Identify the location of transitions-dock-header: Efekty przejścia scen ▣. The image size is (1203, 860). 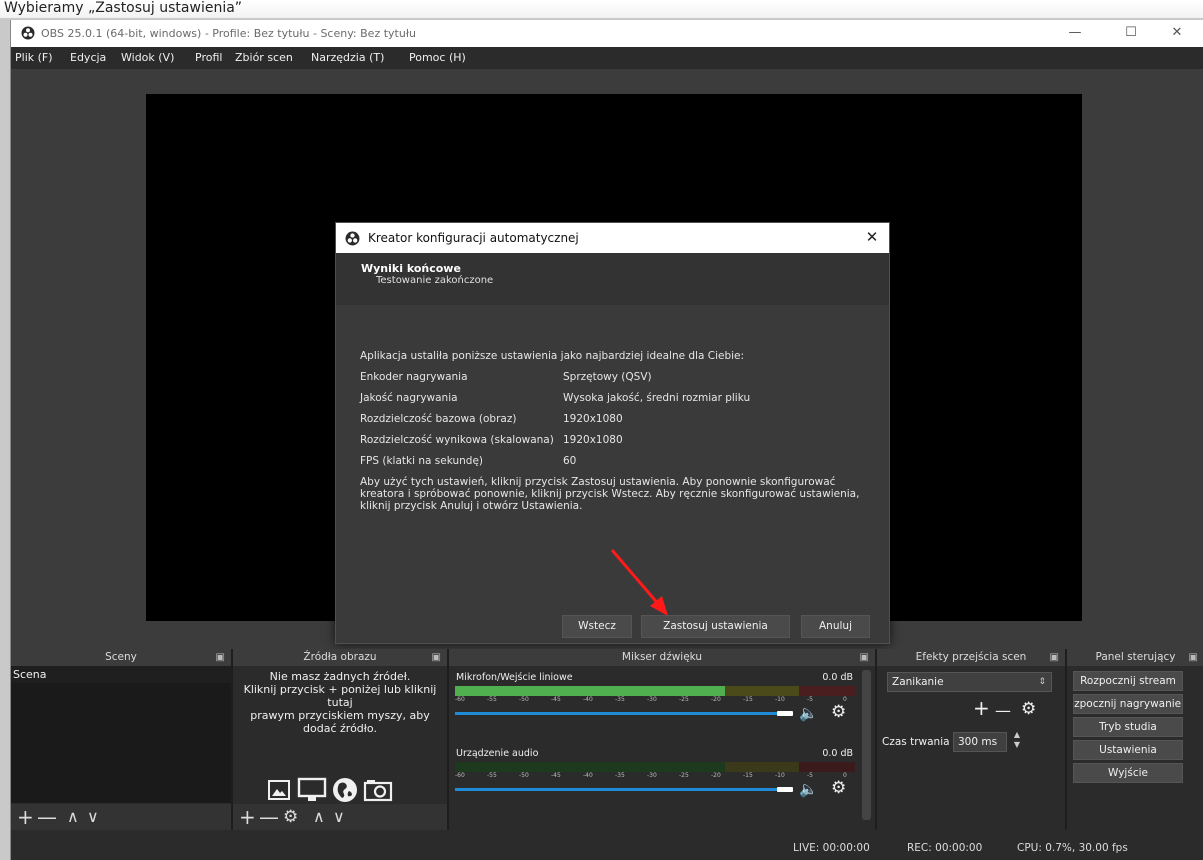
(972, 657).